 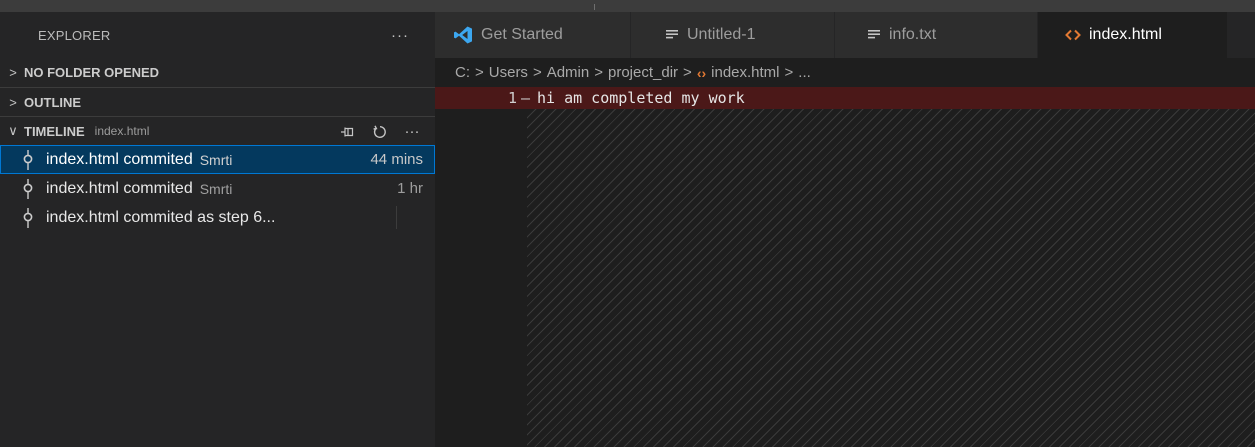 I want to click on tab-label: Get Started, so click(x=522, y=34).